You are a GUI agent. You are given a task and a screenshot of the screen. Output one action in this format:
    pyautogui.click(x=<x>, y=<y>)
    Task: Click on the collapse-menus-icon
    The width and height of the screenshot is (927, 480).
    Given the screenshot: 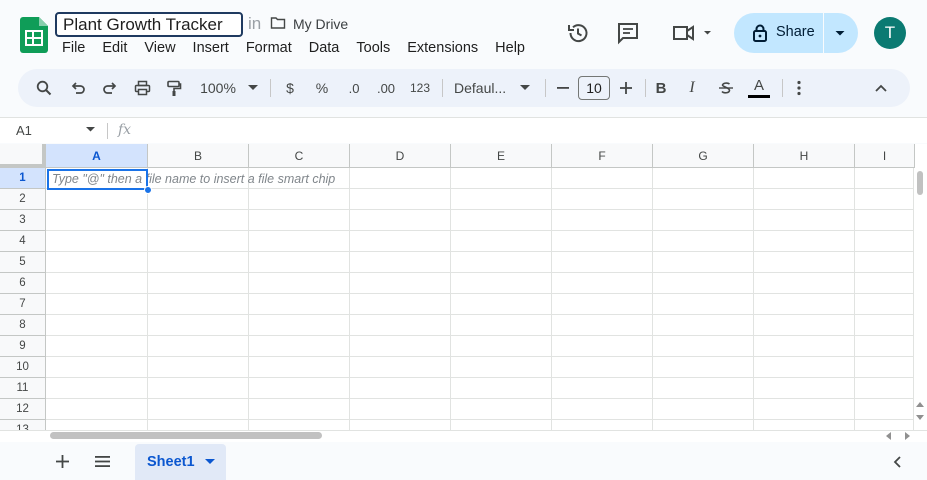 What is the action you would take?
    pyautogui.click(x=881, y=88)
    